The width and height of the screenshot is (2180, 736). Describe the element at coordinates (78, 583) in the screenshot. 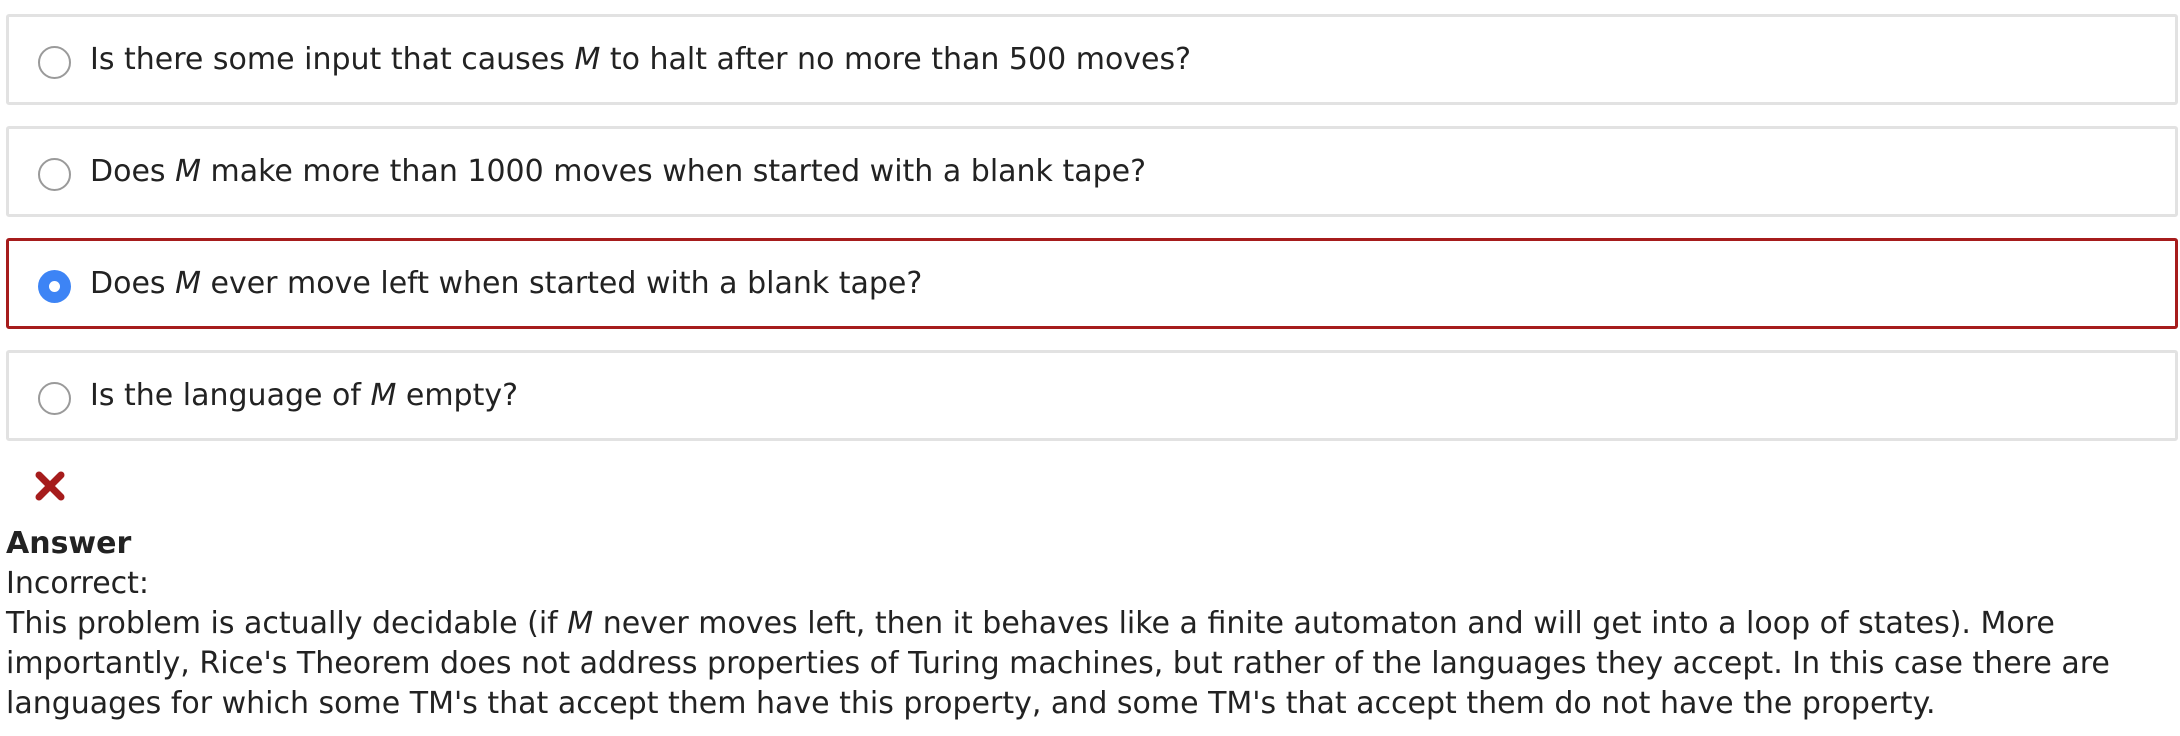

I see `answer-status: Incorrect:` at that location.